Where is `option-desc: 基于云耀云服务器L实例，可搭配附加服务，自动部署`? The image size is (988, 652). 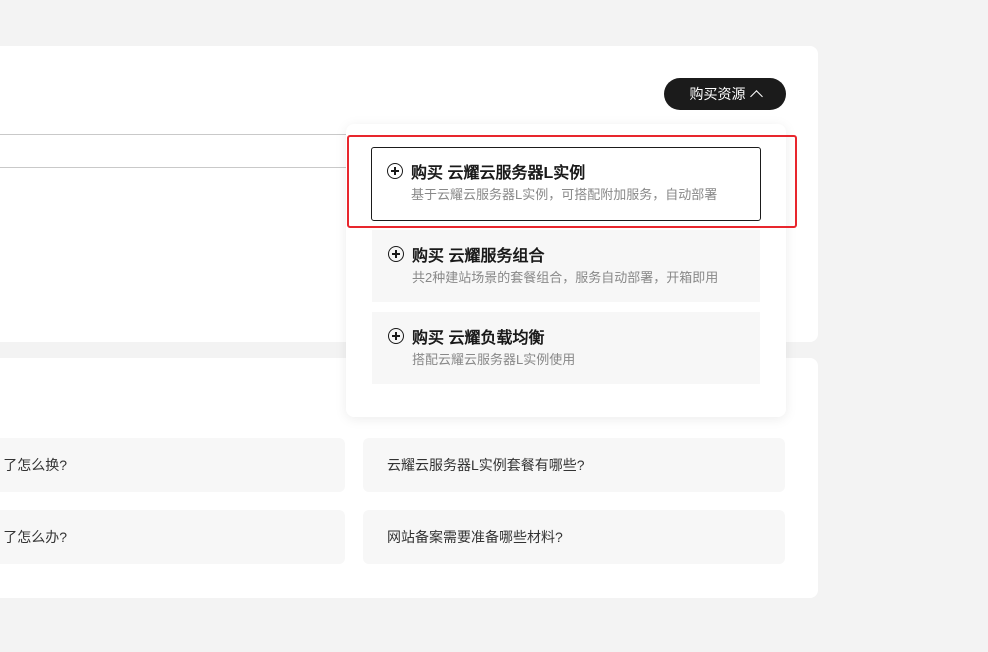 option-desc: 基于云耀云服务器L实例，可搭配附加服务，自动部署 is located at coordinates (564, 194).